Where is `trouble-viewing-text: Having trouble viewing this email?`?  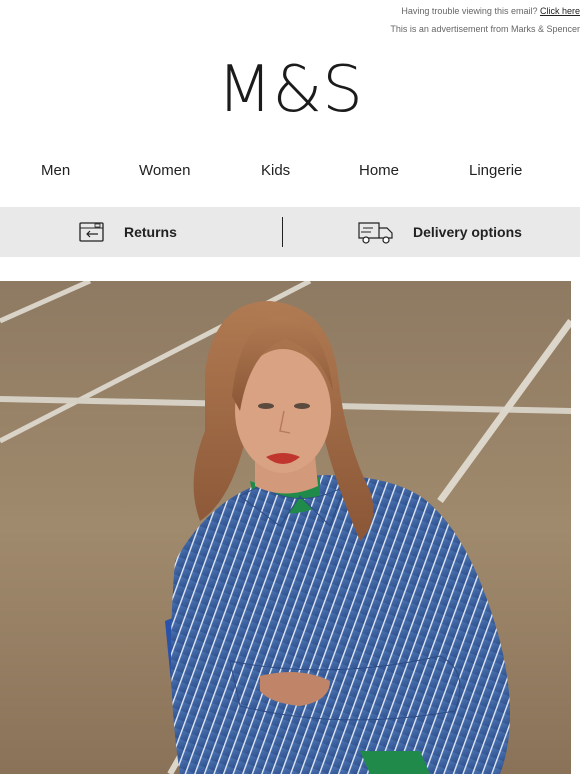
trouble-viewing-text: Having trouble viewing this email? is located at coordinates (469, 11).